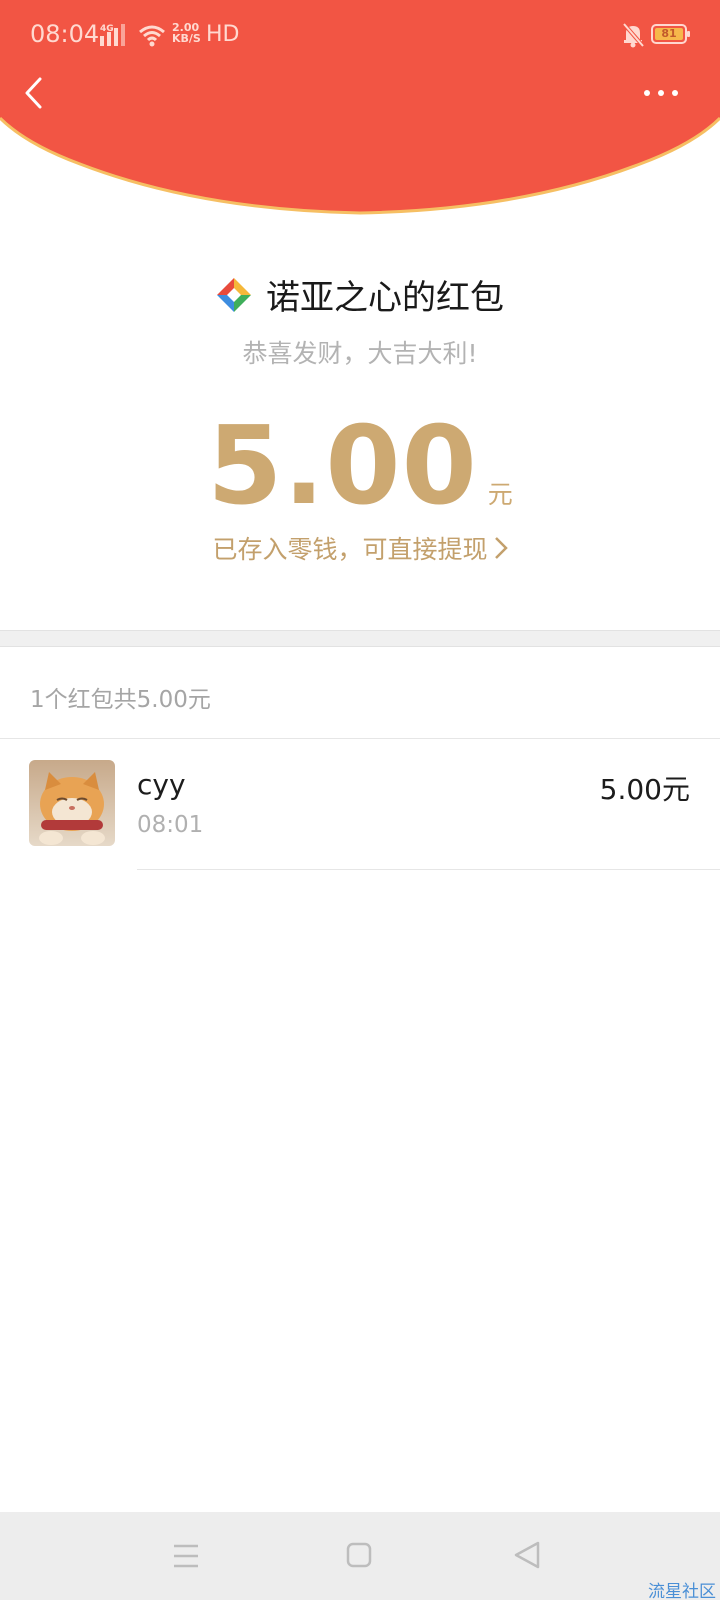  Describe the element at coordinates (223, 34) in the screenshot. I see `hd-indicator: HD` at that location.